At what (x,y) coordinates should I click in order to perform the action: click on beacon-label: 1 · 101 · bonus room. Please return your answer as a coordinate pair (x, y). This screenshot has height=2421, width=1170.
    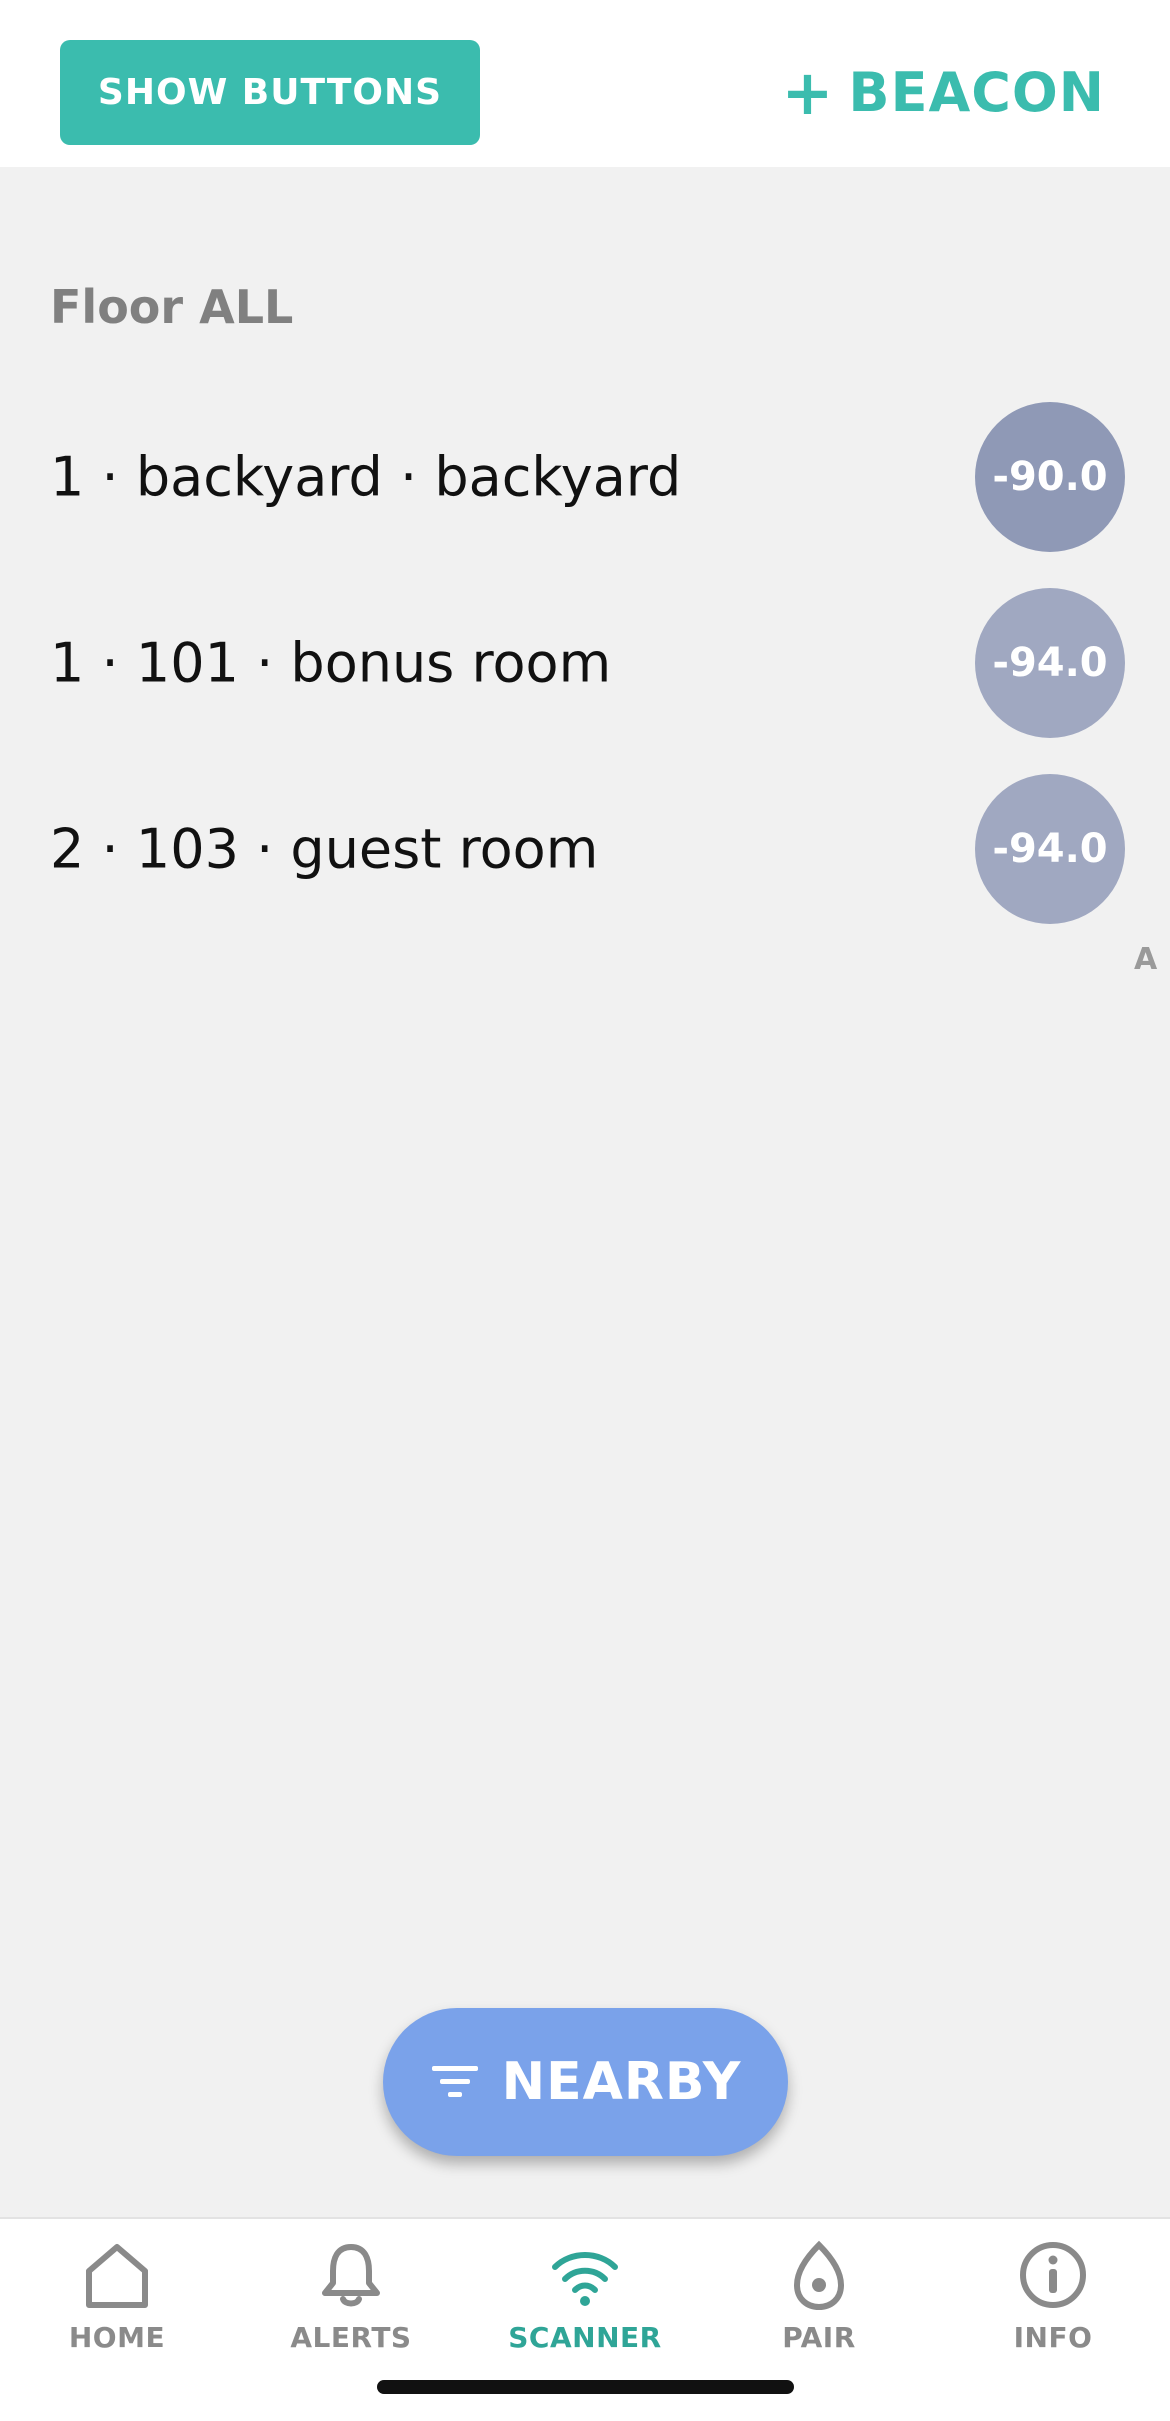
    Looking at the image, I should click on (331, 663).